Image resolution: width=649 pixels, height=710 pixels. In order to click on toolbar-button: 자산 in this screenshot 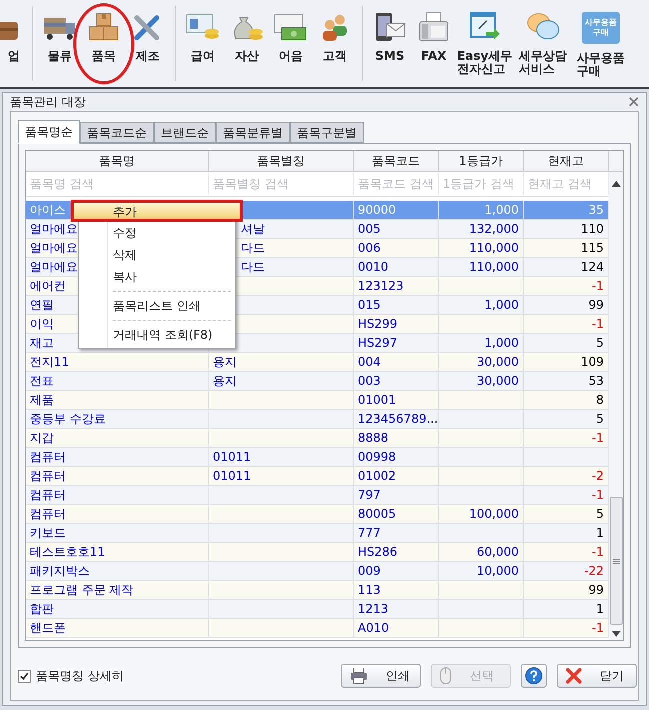, I will do `click(247, 43)`.